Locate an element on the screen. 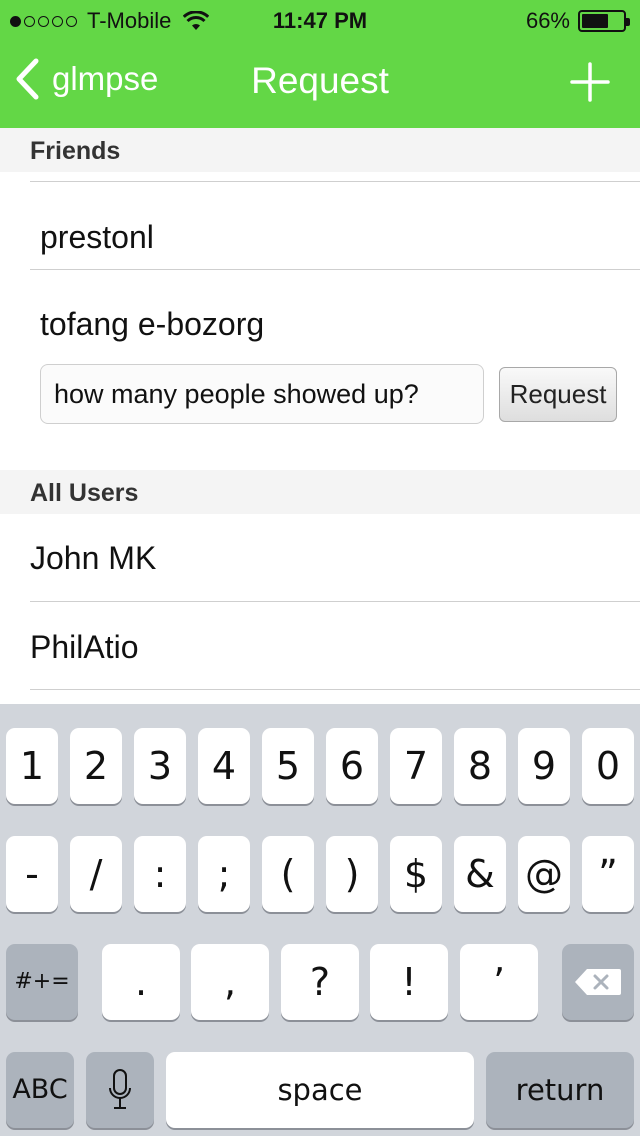  key-4: 4 is located at coordinates (224, 766).